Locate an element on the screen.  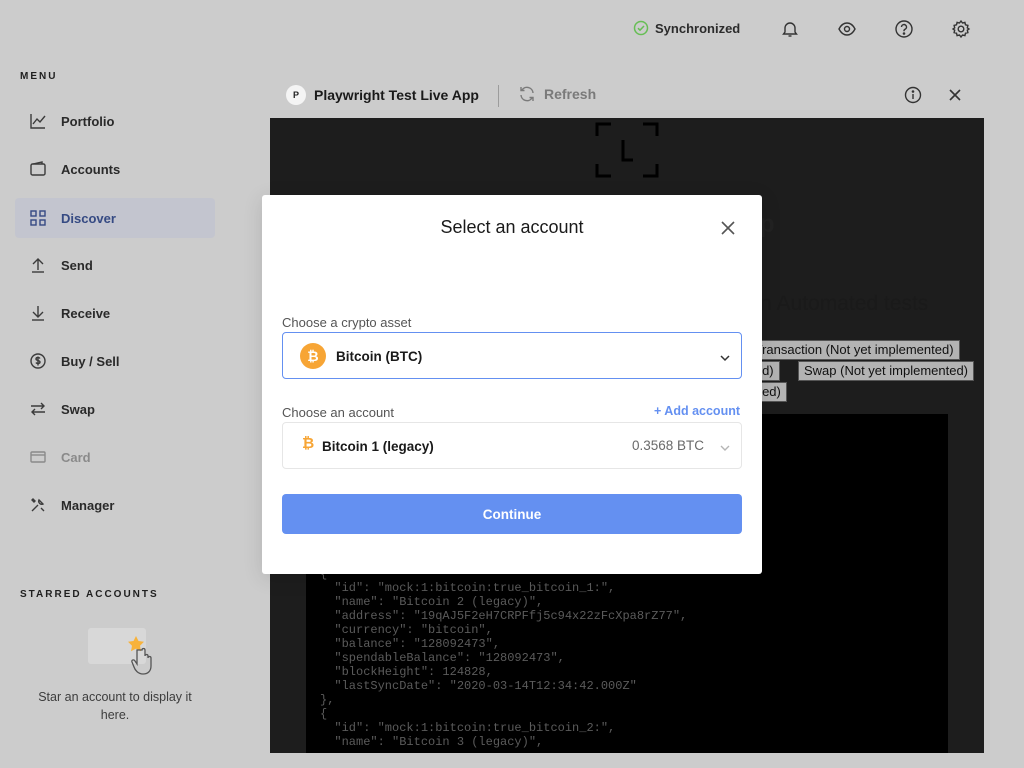
frame-logo-icon is located at coordinates (627, 150).